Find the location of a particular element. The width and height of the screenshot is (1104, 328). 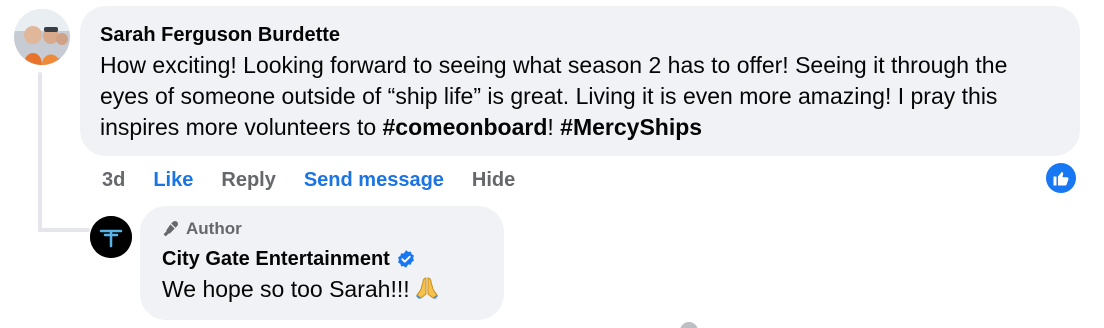

comment-text-punctuation: ! is located at coordinates (554, 127).